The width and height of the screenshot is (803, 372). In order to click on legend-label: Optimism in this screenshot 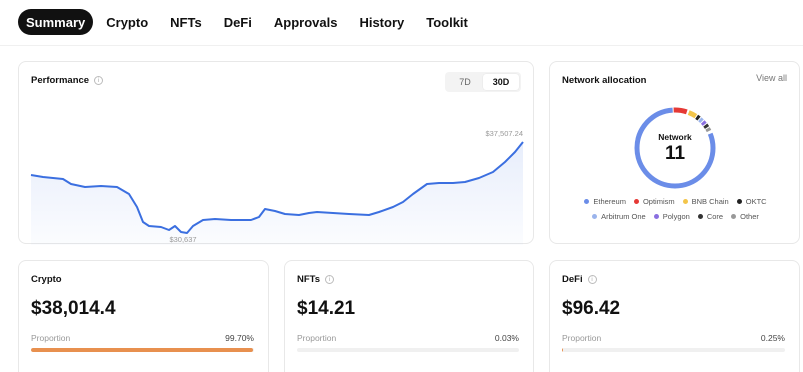, I will do `click(658, 201)`.